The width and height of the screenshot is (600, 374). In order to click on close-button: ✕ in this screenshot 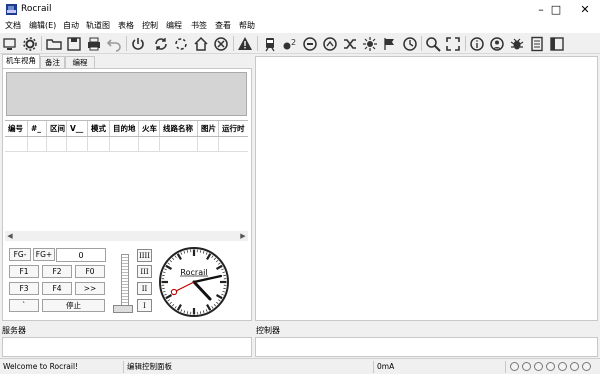, I will do `click(585, 9)`.